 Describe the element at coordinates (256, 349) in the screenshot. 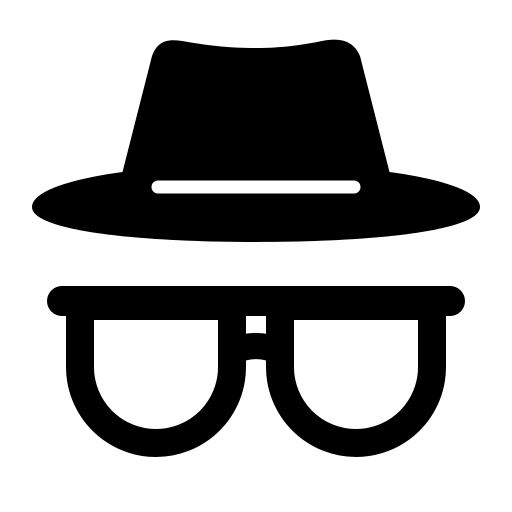

I see `glasses-bridge` at that location.